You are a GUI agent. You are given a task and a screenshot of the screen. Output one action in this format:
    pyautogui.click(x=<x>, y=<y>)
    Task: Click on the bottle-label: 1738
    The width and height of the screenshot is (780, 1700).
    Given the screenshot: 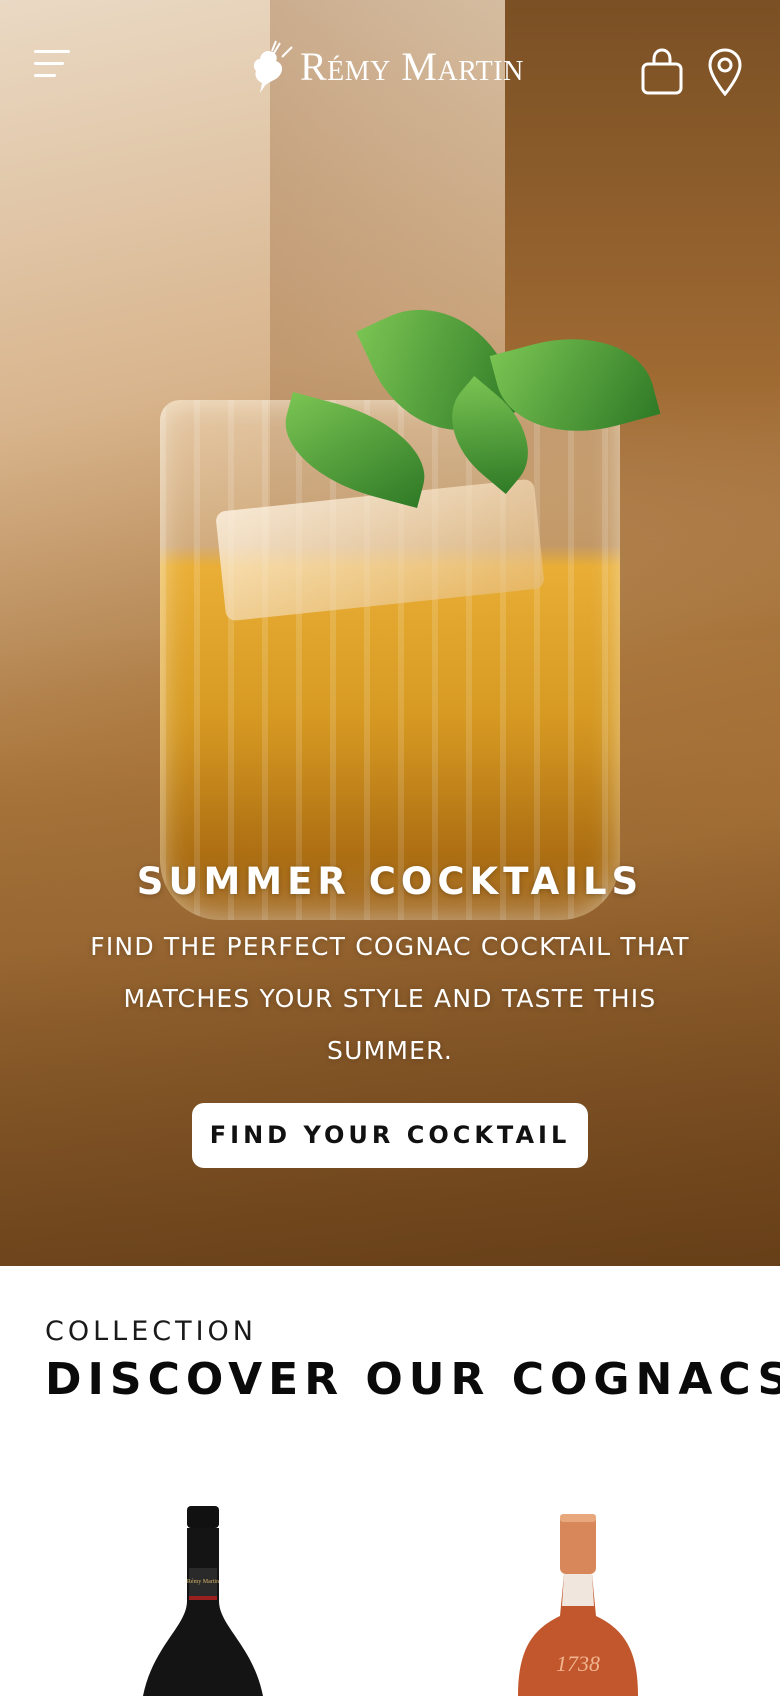 What is the action you would take?
    pyautogui.click(x=578, y=1663)
    